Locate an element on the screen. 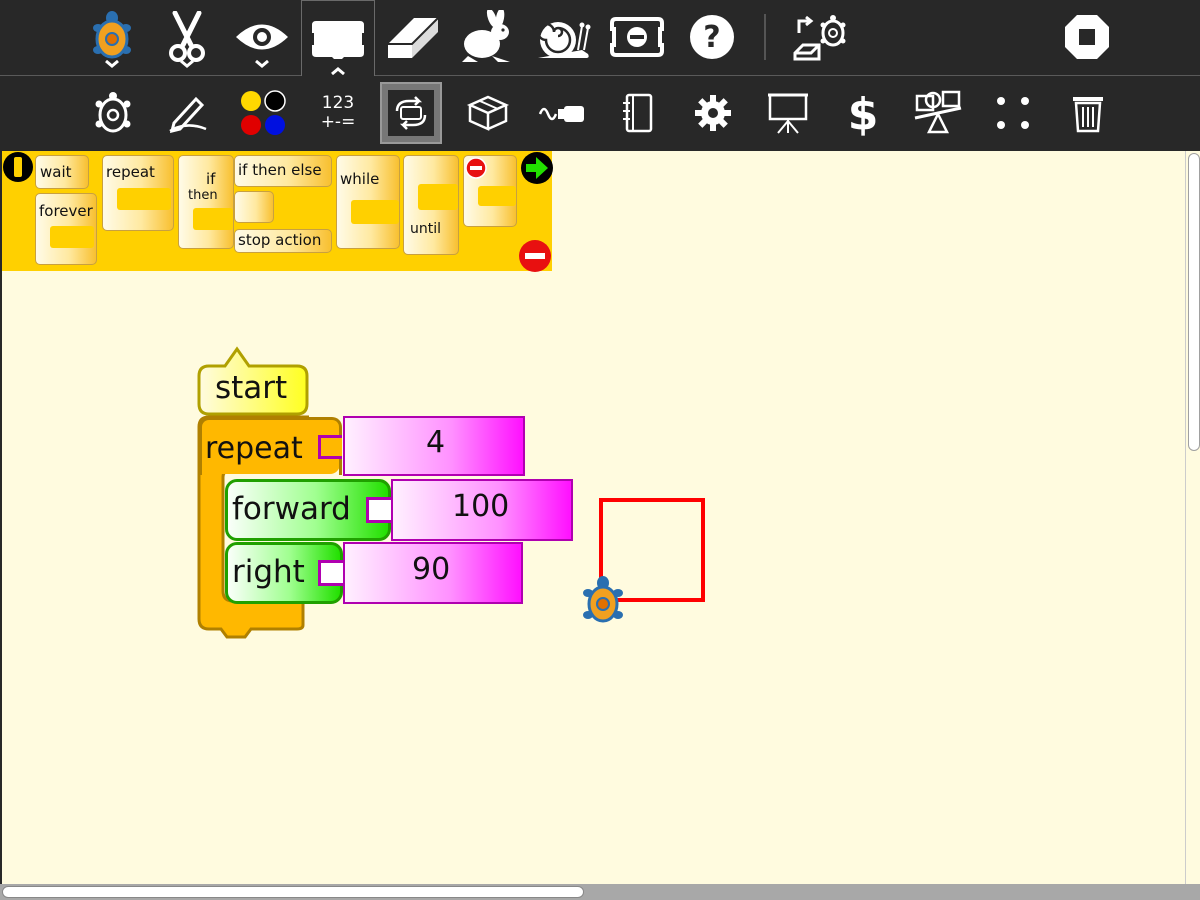 The image size is (1200, 900). chevron-up-icon is located at coordinates (338, 71).